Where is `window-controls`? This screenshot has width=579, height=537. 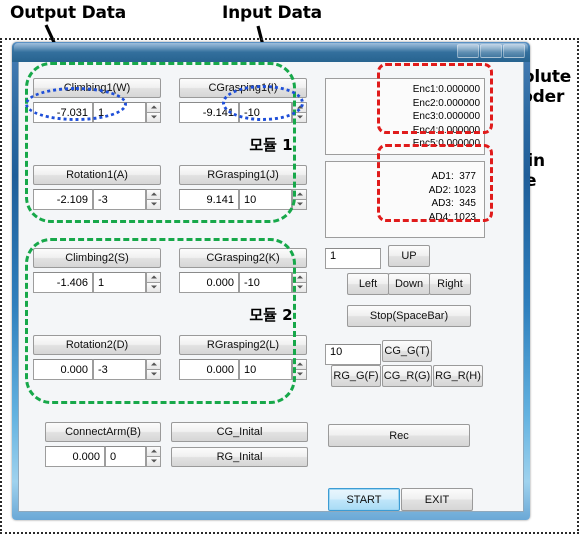
window-controls is located at coordinates (491, 51).